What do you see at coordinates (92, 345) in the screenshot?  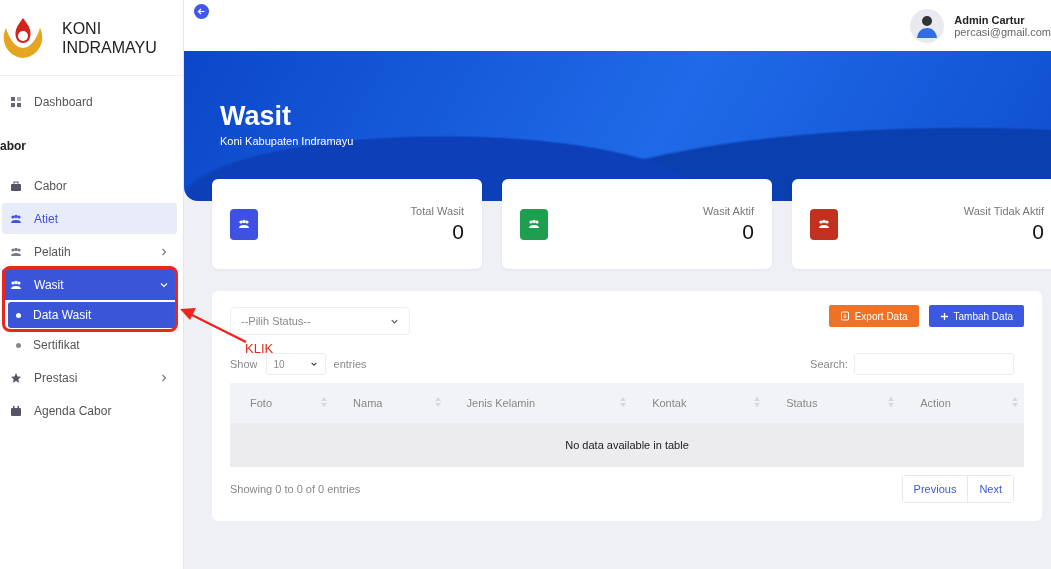 I see `sidebar-subitem: Sertifikat` at bounding box center [92, 345].